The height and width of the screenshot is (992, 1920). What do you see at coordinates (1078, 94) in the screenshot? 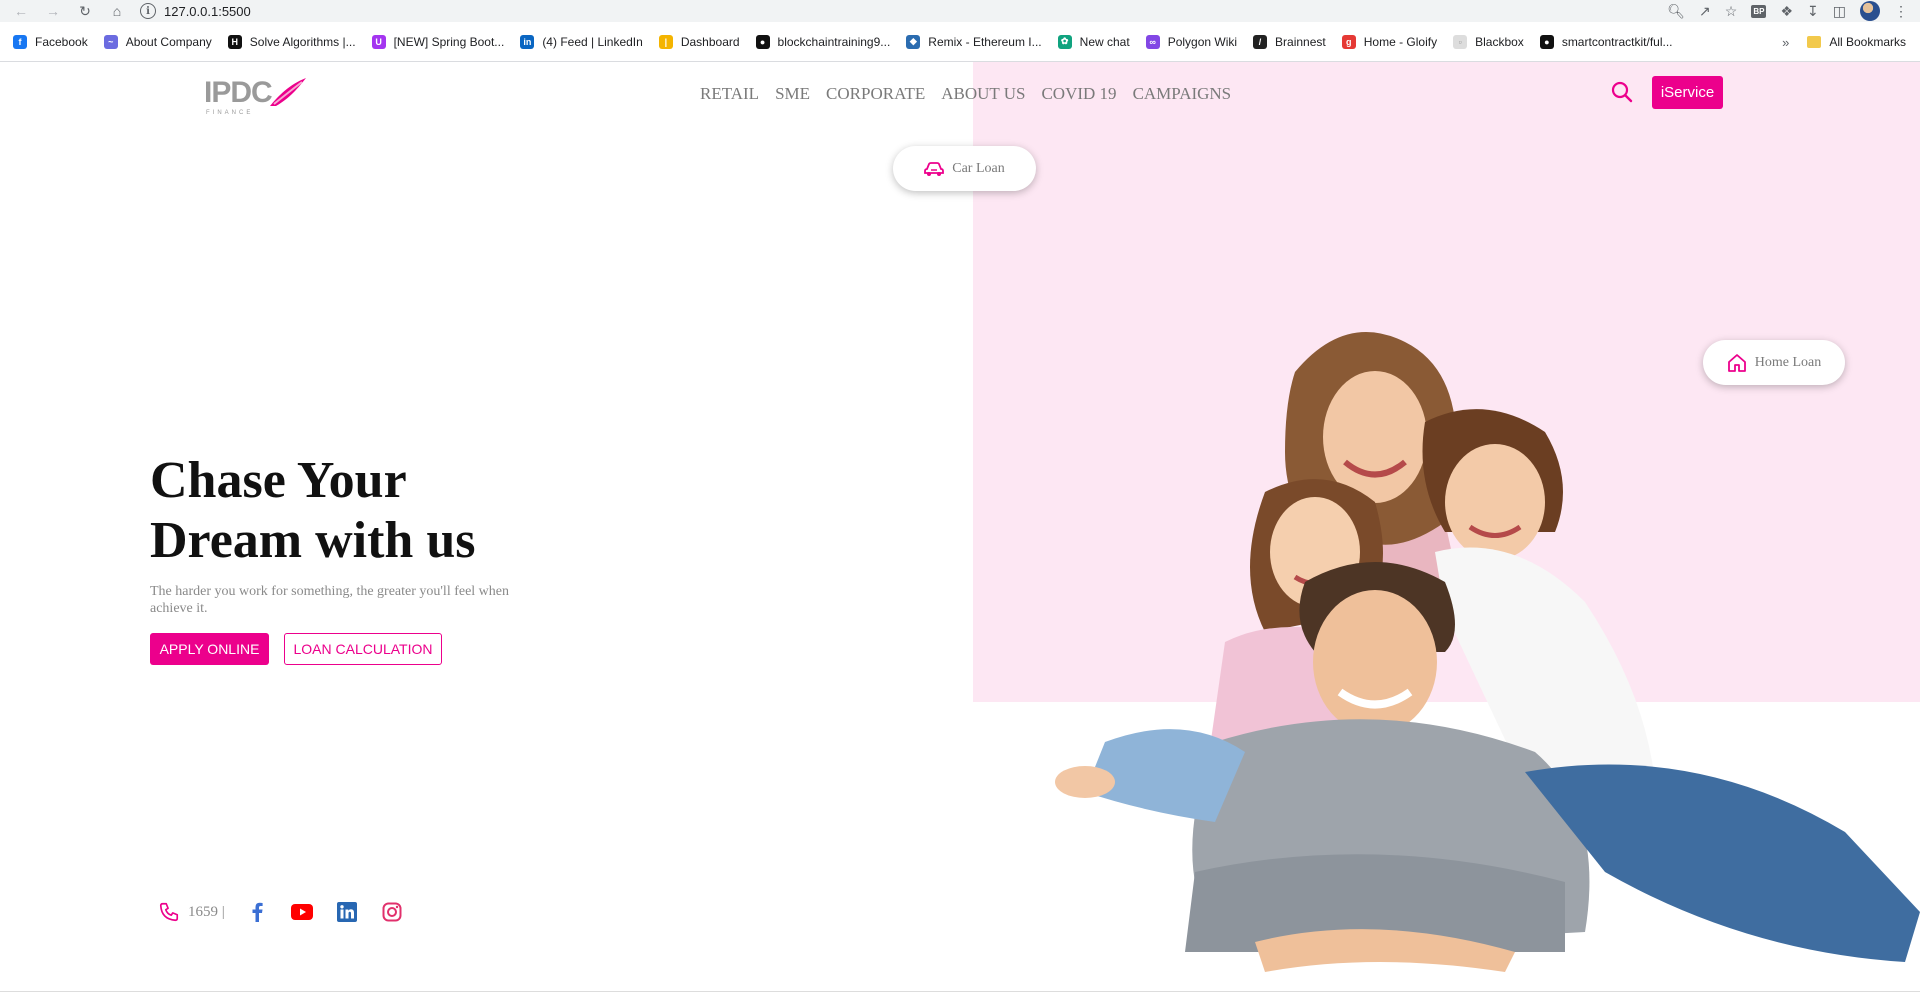
I see `nav-covid-19: COVID 19` at bounding box center [1078, 94].